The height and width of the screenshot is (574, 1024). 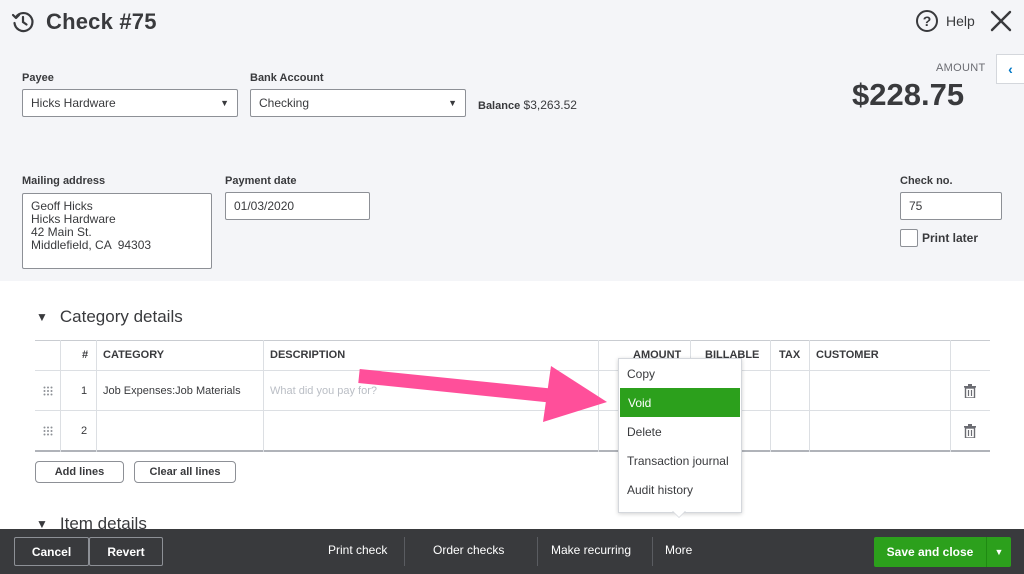 What do you see at coordinates (126, 551) in the screenshot?
I see `revert-button: Revert` at bounding box center [126, 551].